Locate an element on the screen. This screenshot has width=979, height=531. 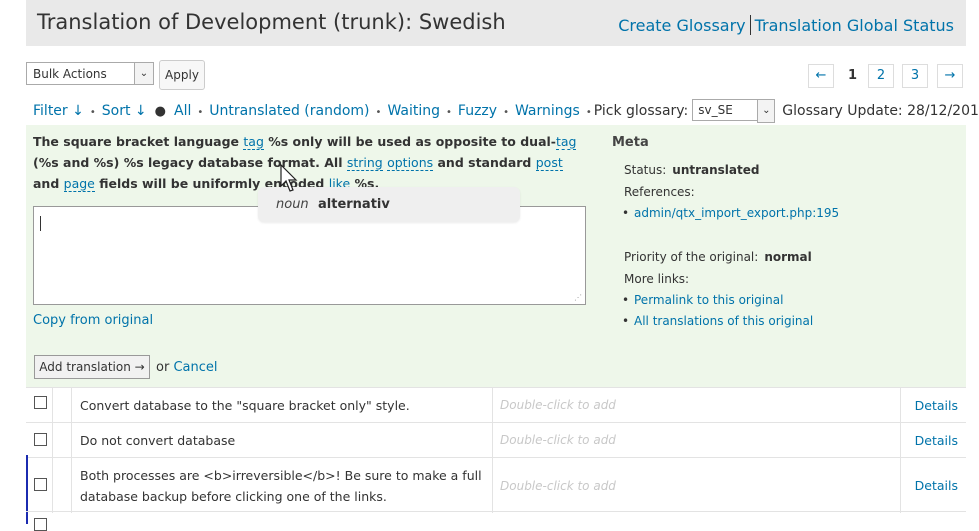
more-links-item: Permalink to this original is located at coordinates (702, 300).